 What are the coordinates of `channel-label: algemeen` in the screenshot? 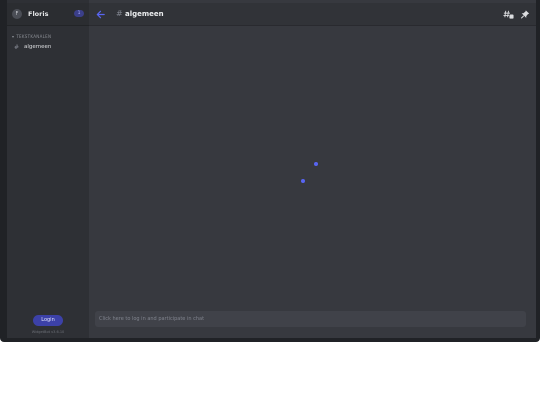 It's located at (38, 47).